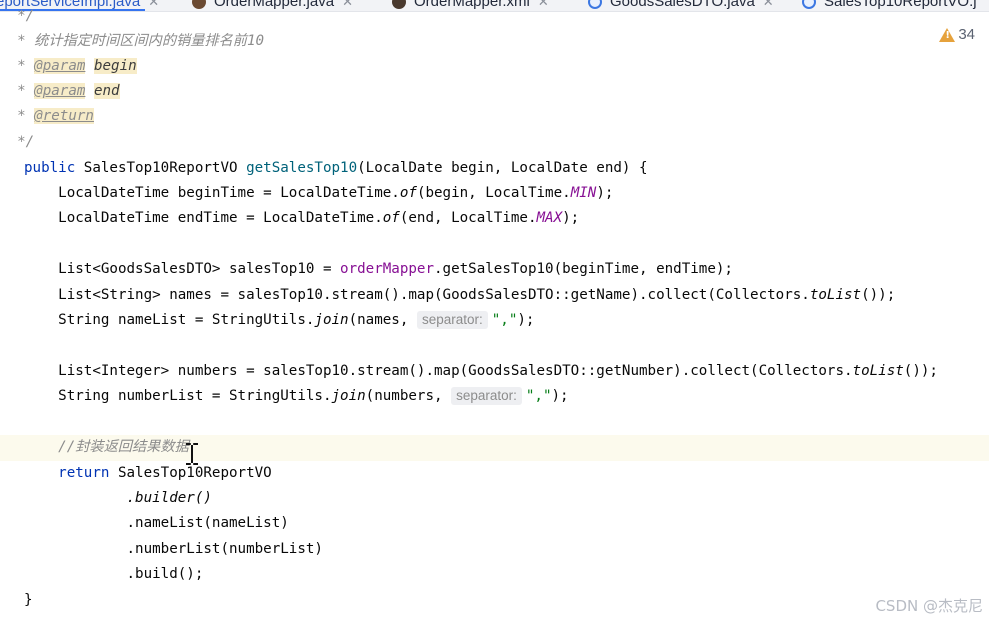 This screenshot has height=624, width=989. What do you see at coordinates (399, 4) in the screenshot?
I see `xml-icon` at bounding box center [399, 4].